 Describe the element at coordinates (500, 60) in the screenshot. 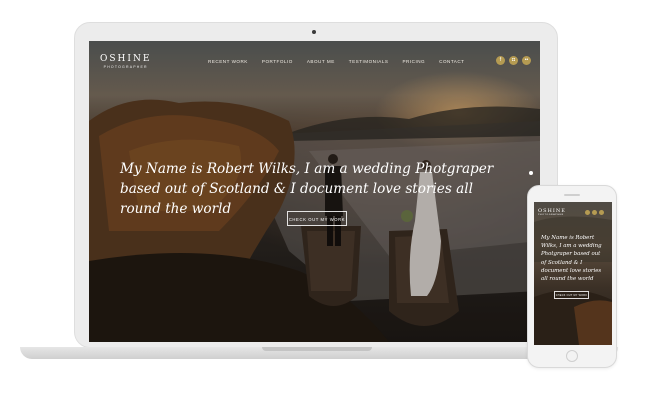

I see `facebook-icon: f` at that location.